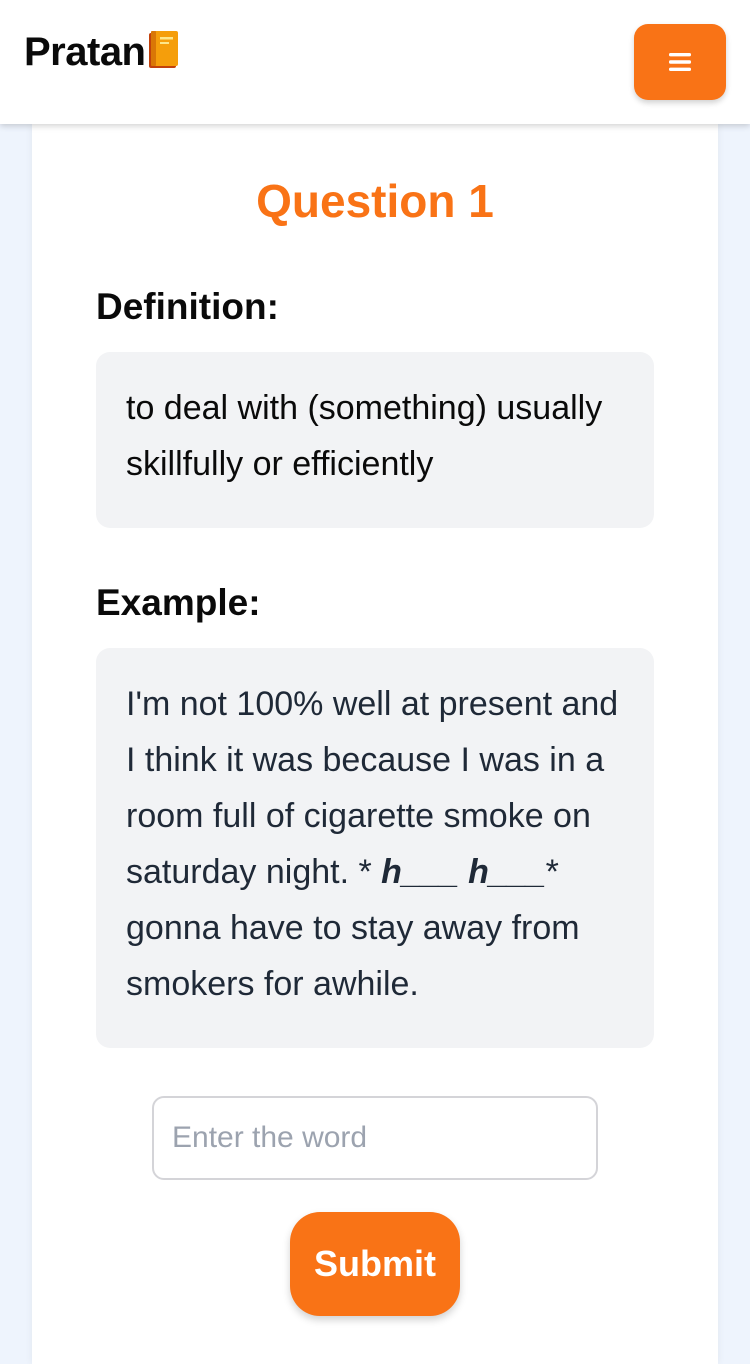 The image size is (750, 1364). Describe the element at coordinates (463, 872) in the screenshot. I see `example-blank-hint: h___ h___` at that location.